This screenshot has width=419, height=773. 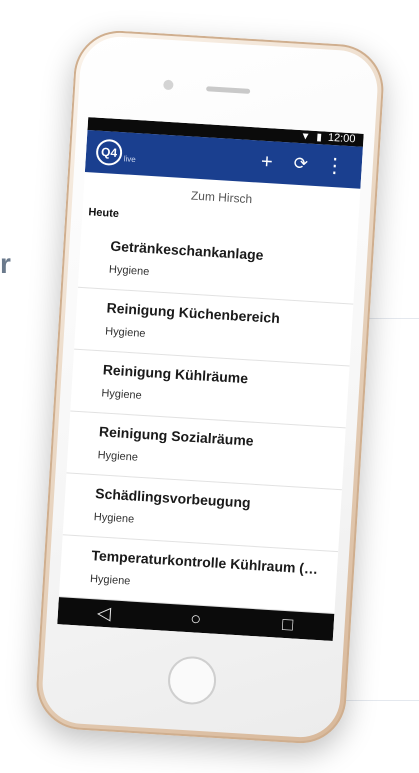 I want to click on camera-icon, so click(x=168, y=84).